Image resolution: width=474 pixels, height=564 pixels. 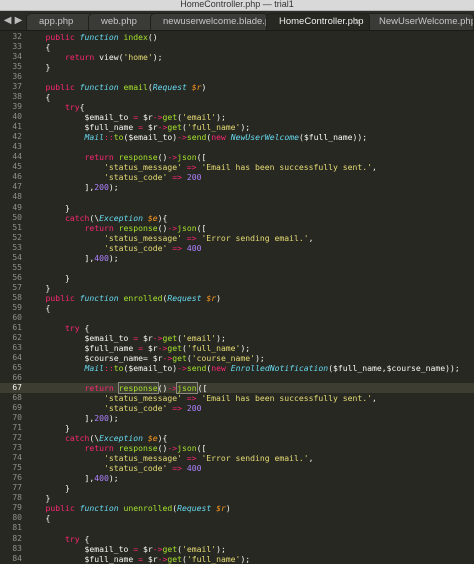 What do you see at coordinates (138, 448) in the screenshot?
I see `code-token: response` at bounding box center [138, 448].